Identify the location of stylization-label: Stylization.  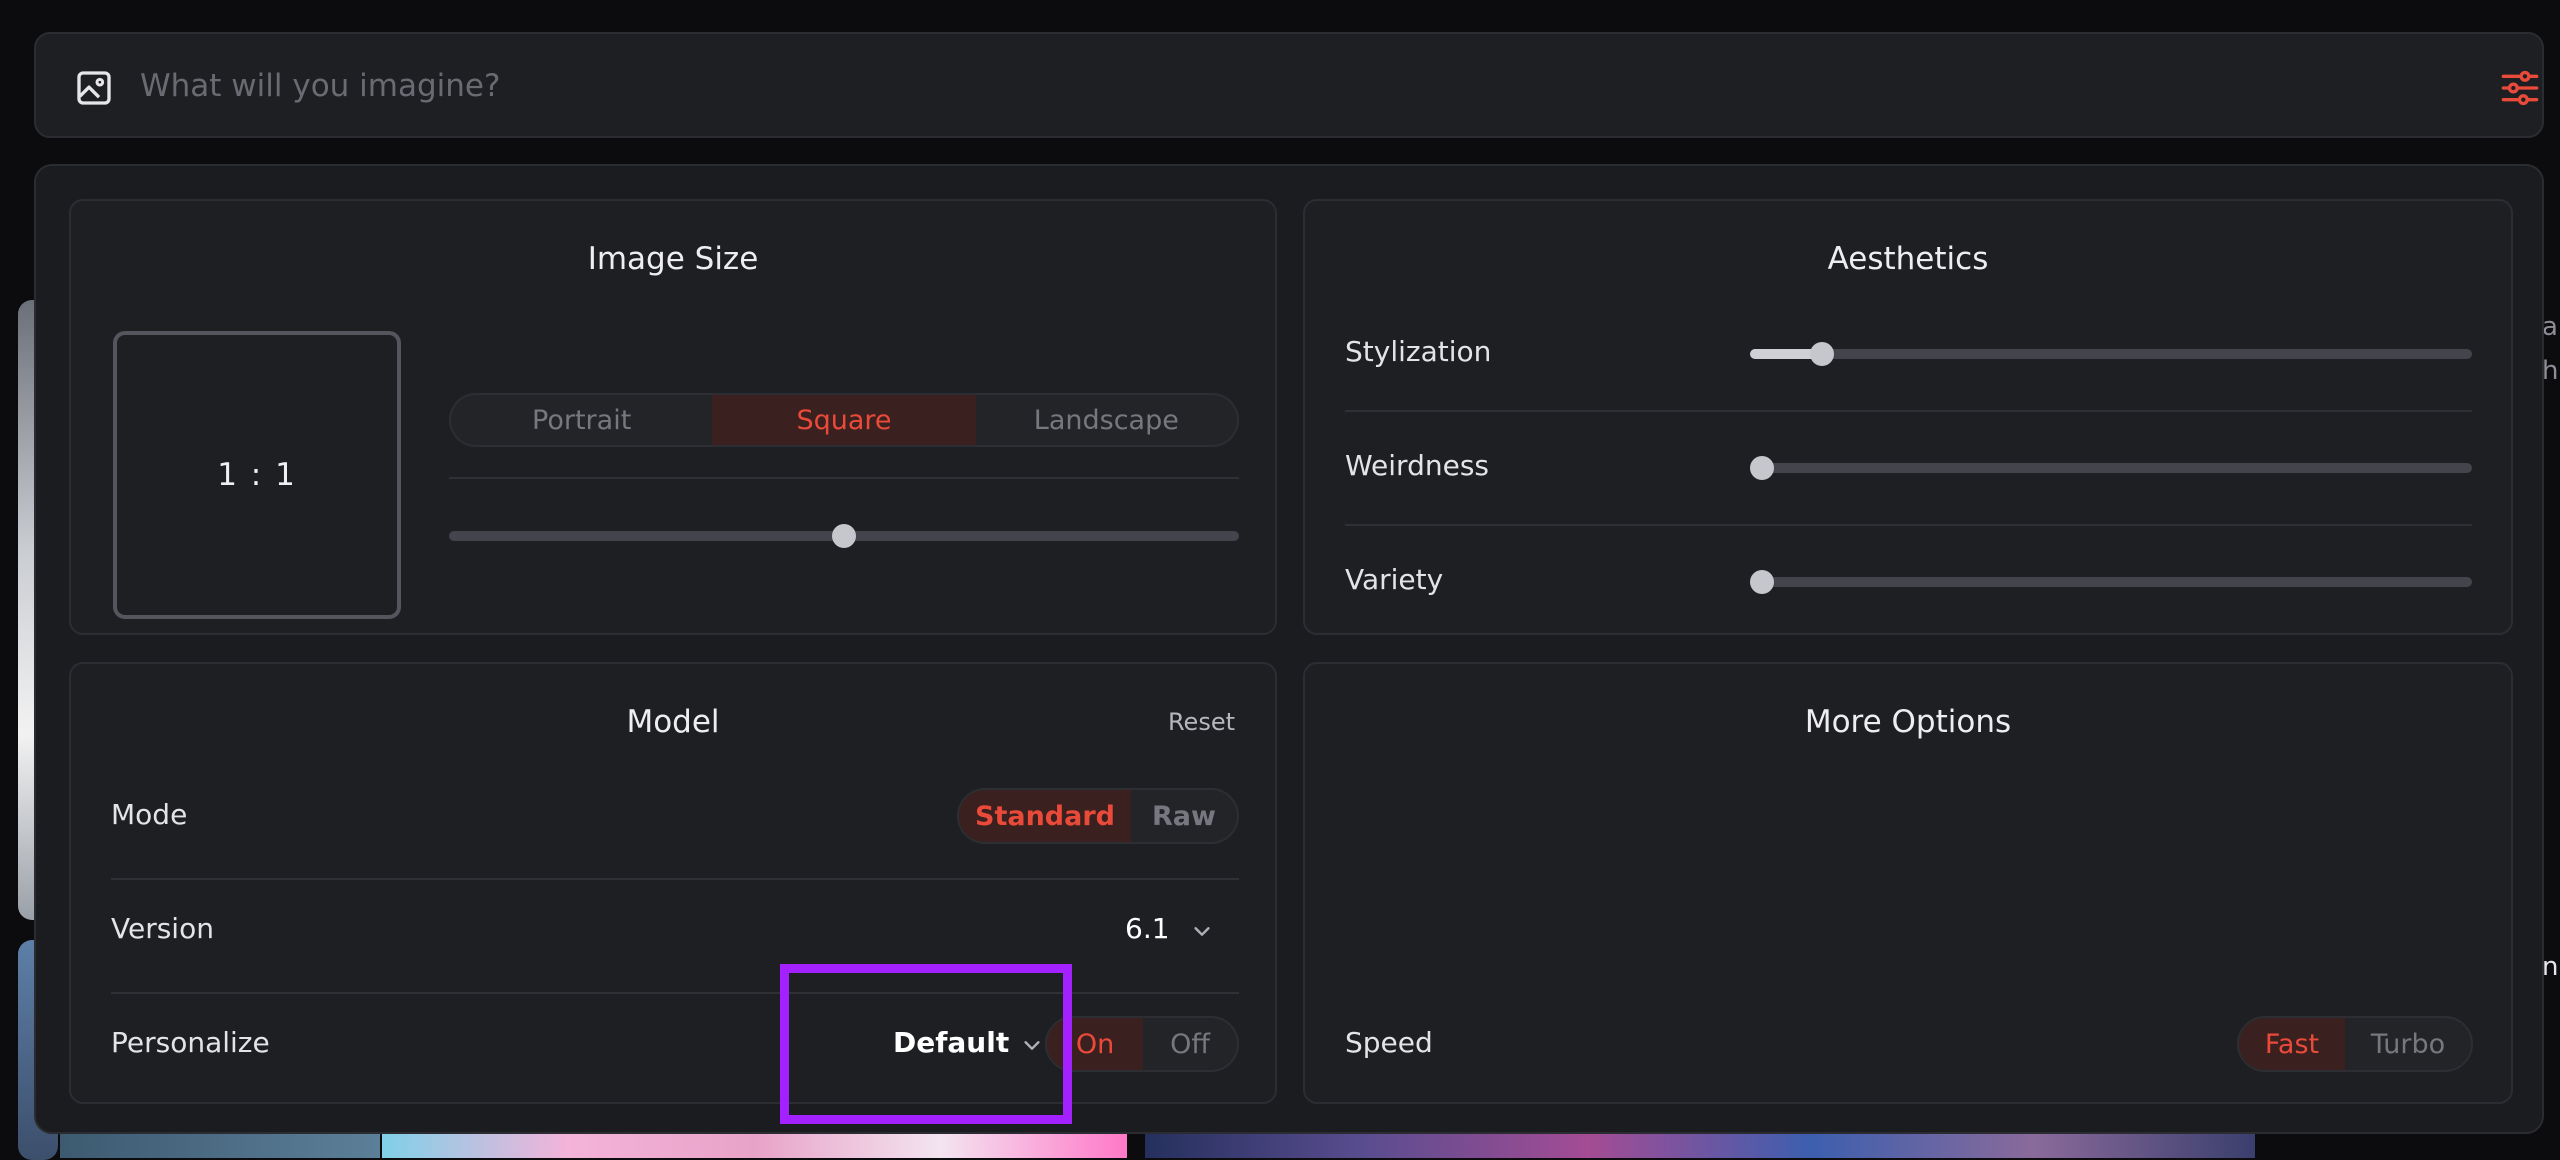
(1418, 351).